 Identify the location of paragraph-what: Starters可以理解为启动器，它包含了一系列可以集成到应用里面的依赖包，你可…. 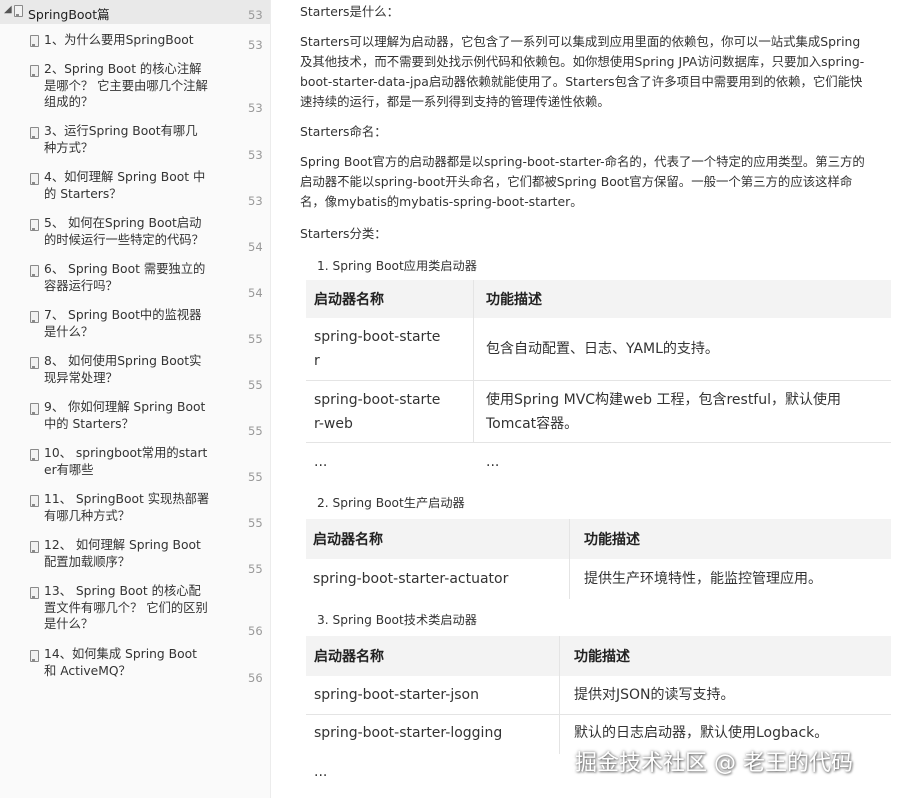
(582, 71).